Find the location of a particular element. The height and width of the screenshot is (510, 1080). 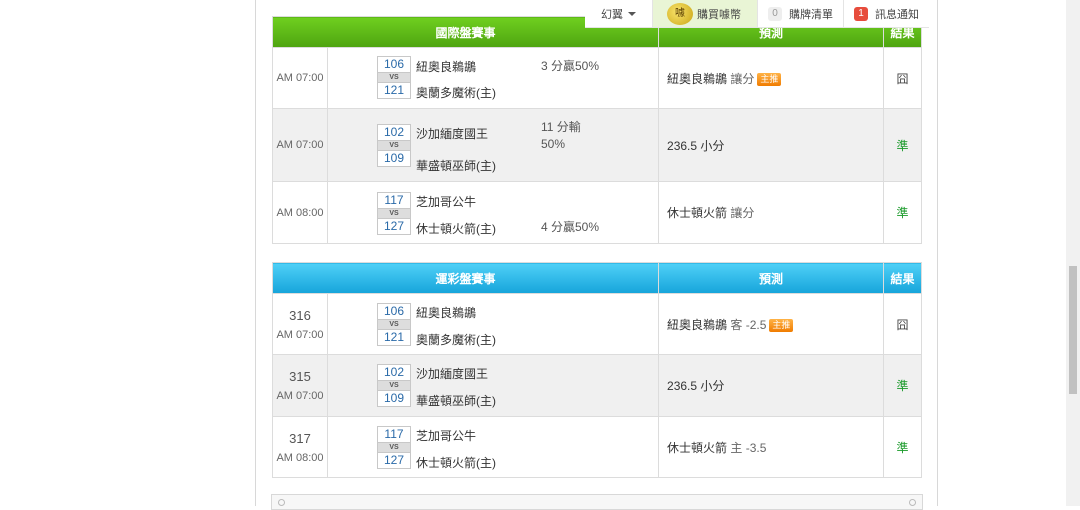

game-info: 316 AM 07:00 is located at coordinates (300, 324).